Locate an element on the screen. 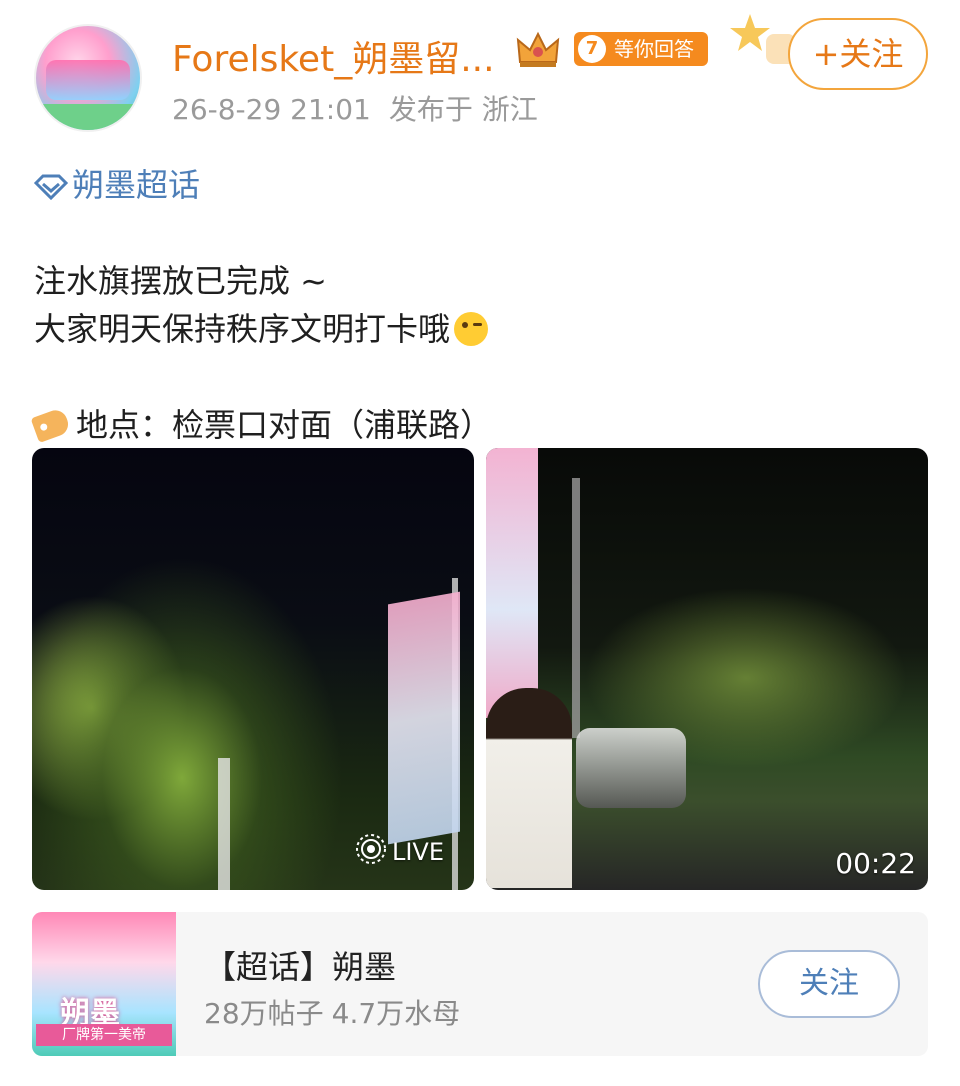  supertopic-stats: 28万帖子 4.7万水母 is located at coordinates (332, 1012).